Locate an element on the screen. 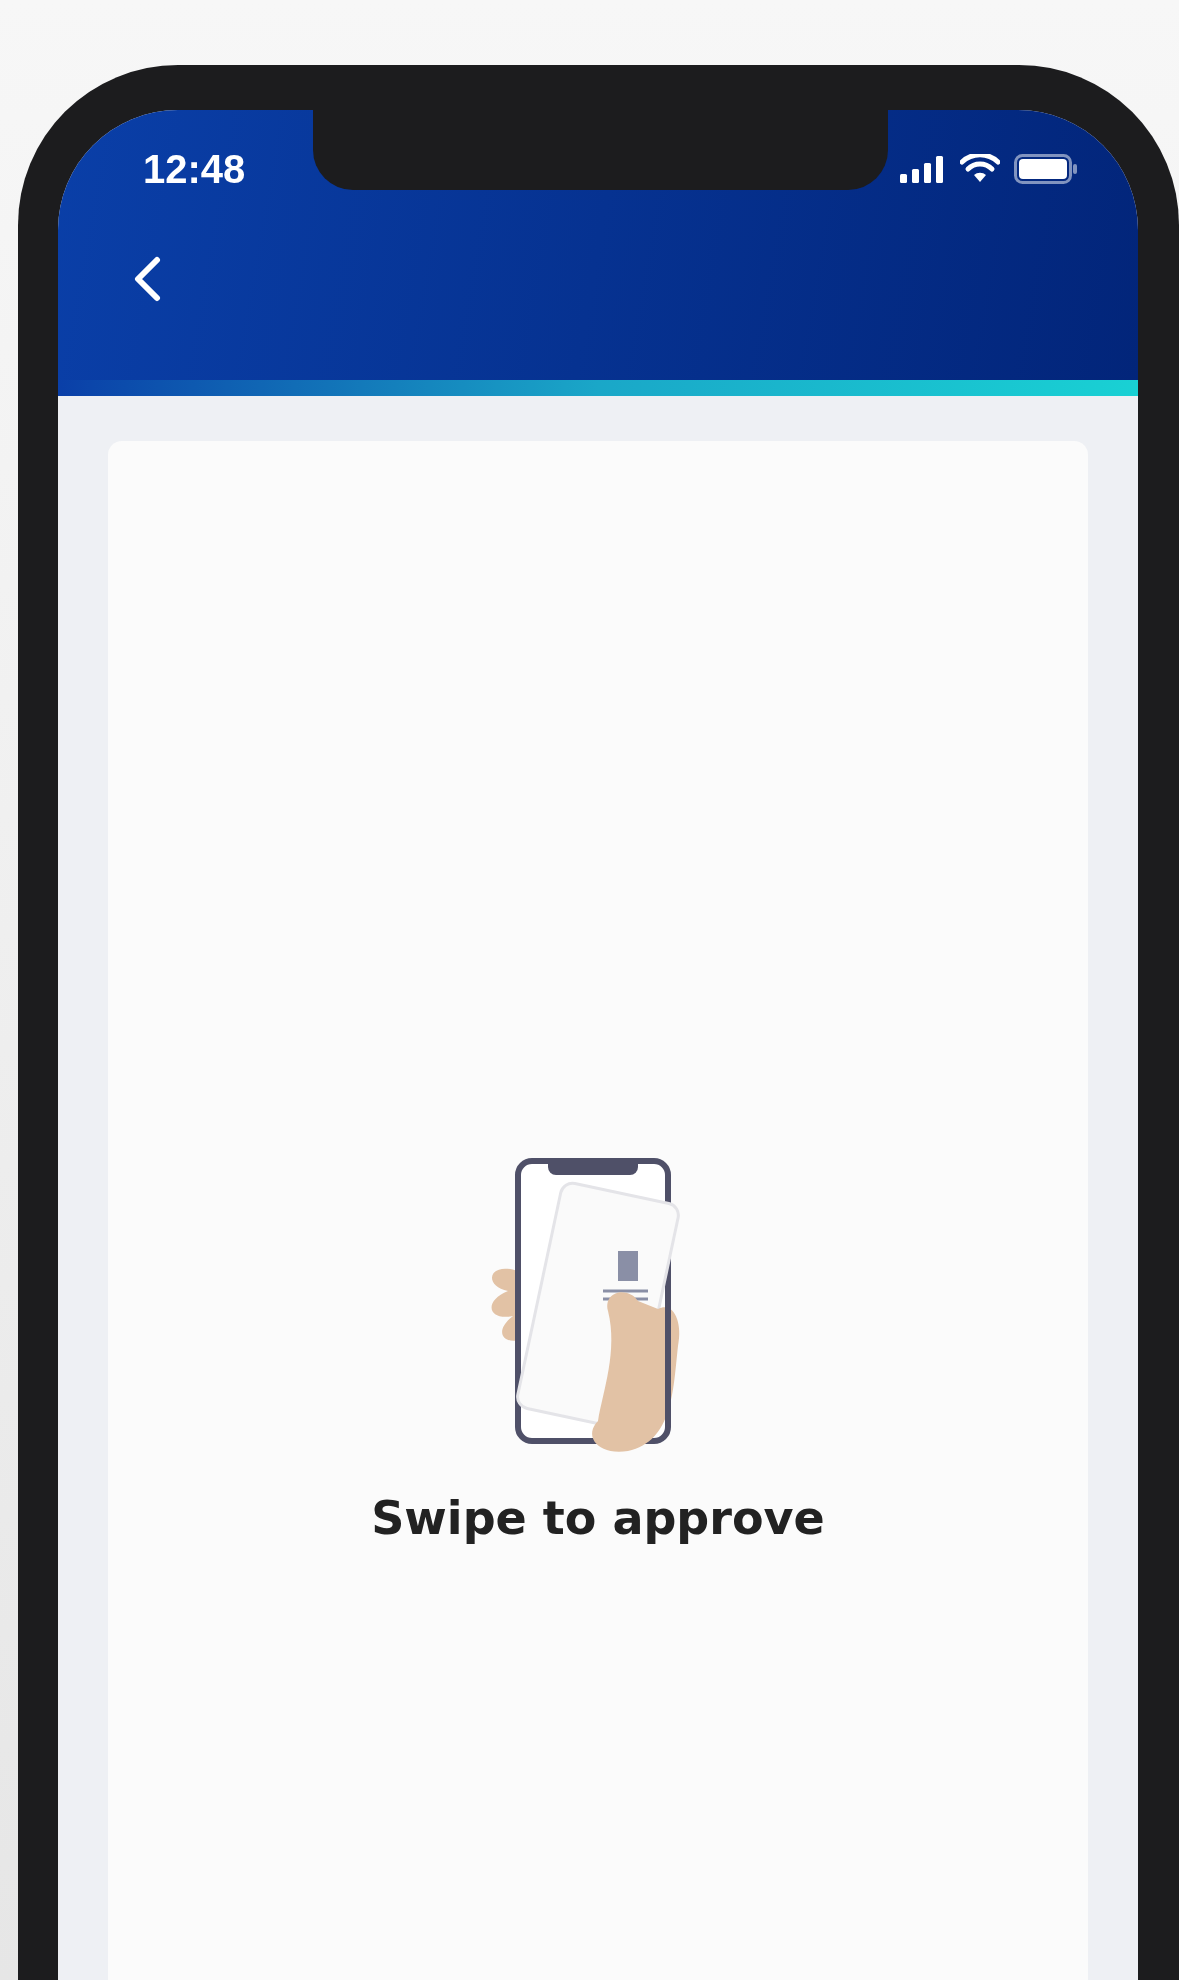 The height and width of the screenshot is (1980, 1179). status-time: 12:48 is located at coordinates (194, 169).